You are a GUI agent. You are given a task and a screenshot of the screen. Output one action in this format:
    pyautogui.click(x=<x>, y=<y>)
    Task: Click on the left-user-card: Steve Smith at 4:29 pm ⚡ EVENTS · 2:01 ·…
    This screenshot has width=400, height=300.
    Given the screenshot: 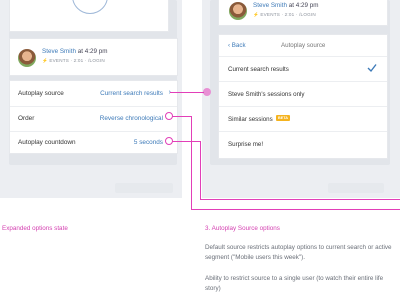 What is the action you would take?
    pyautogui.click(x=93, y=57)
    